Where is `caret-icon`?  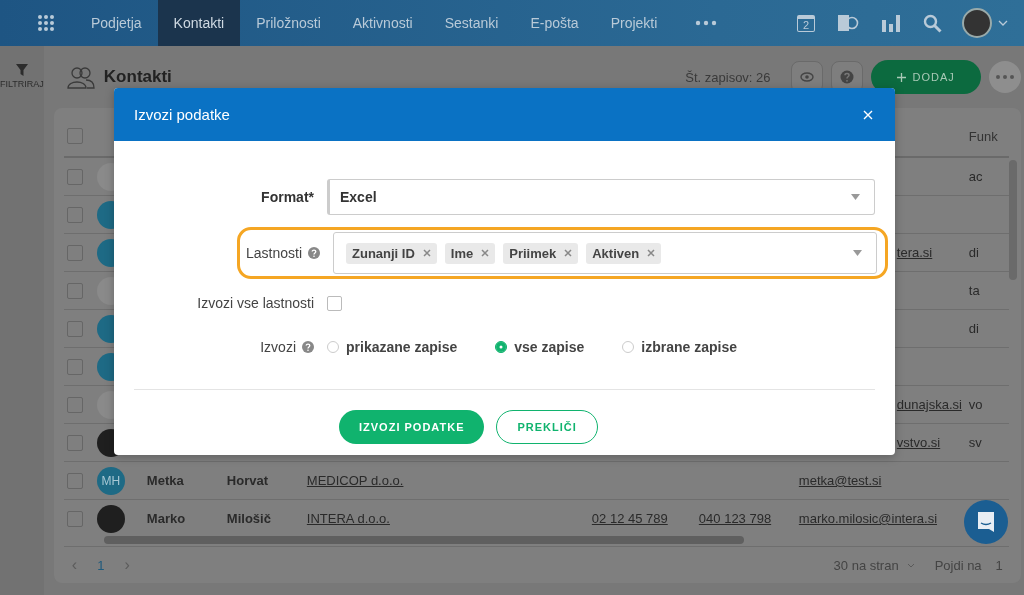
caret-icon is located at coordinates (910, 565).